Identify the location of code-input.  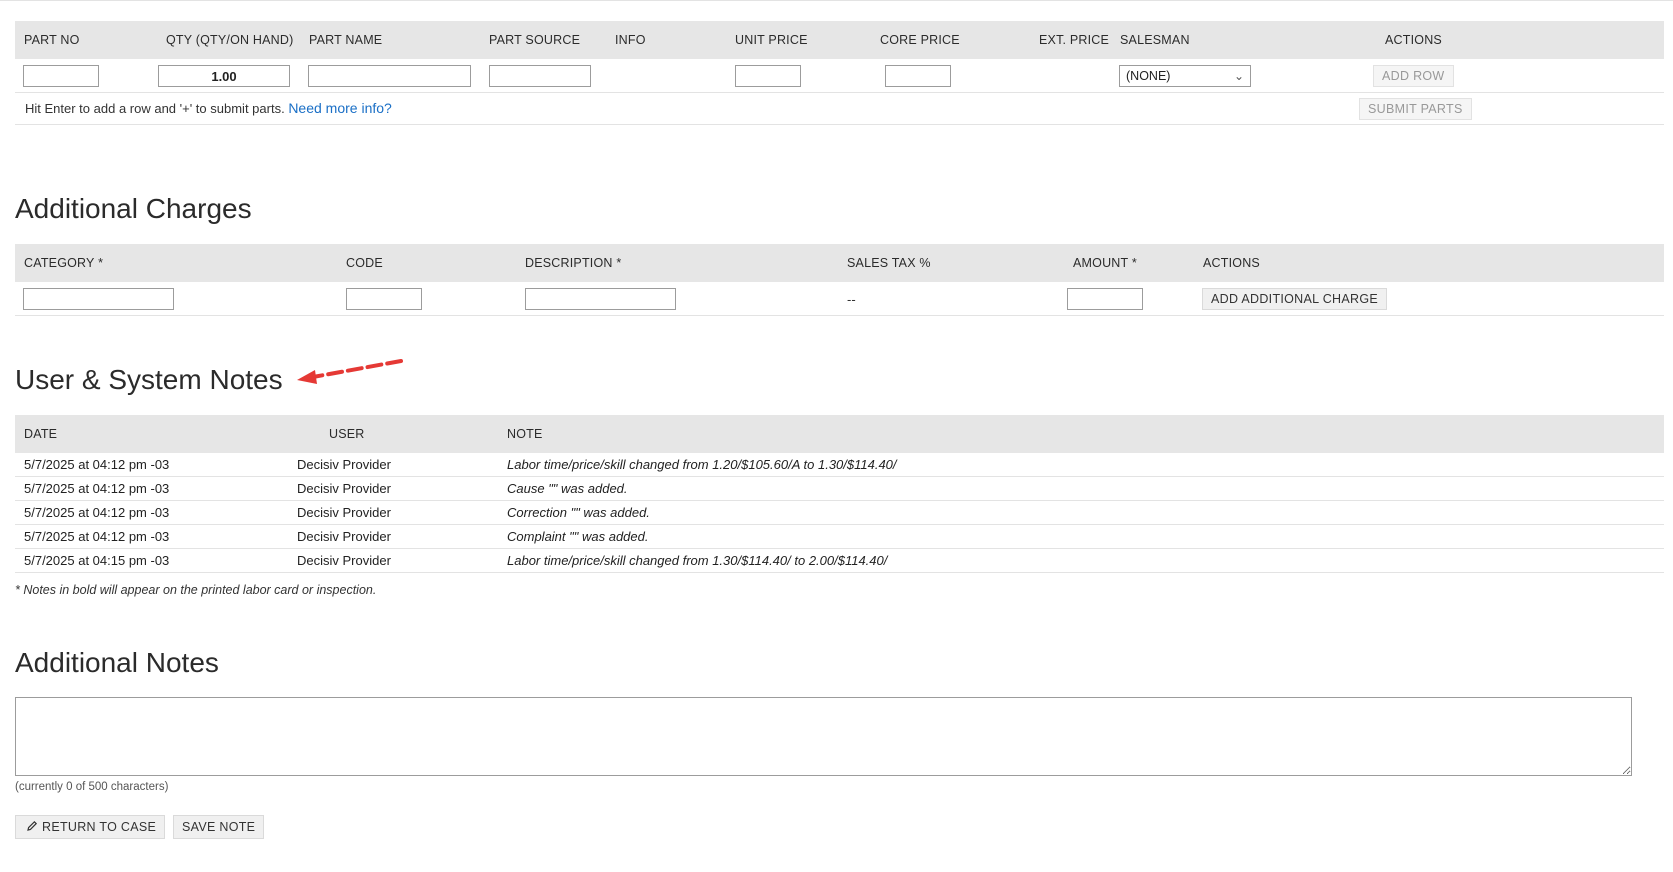
(384, 299).